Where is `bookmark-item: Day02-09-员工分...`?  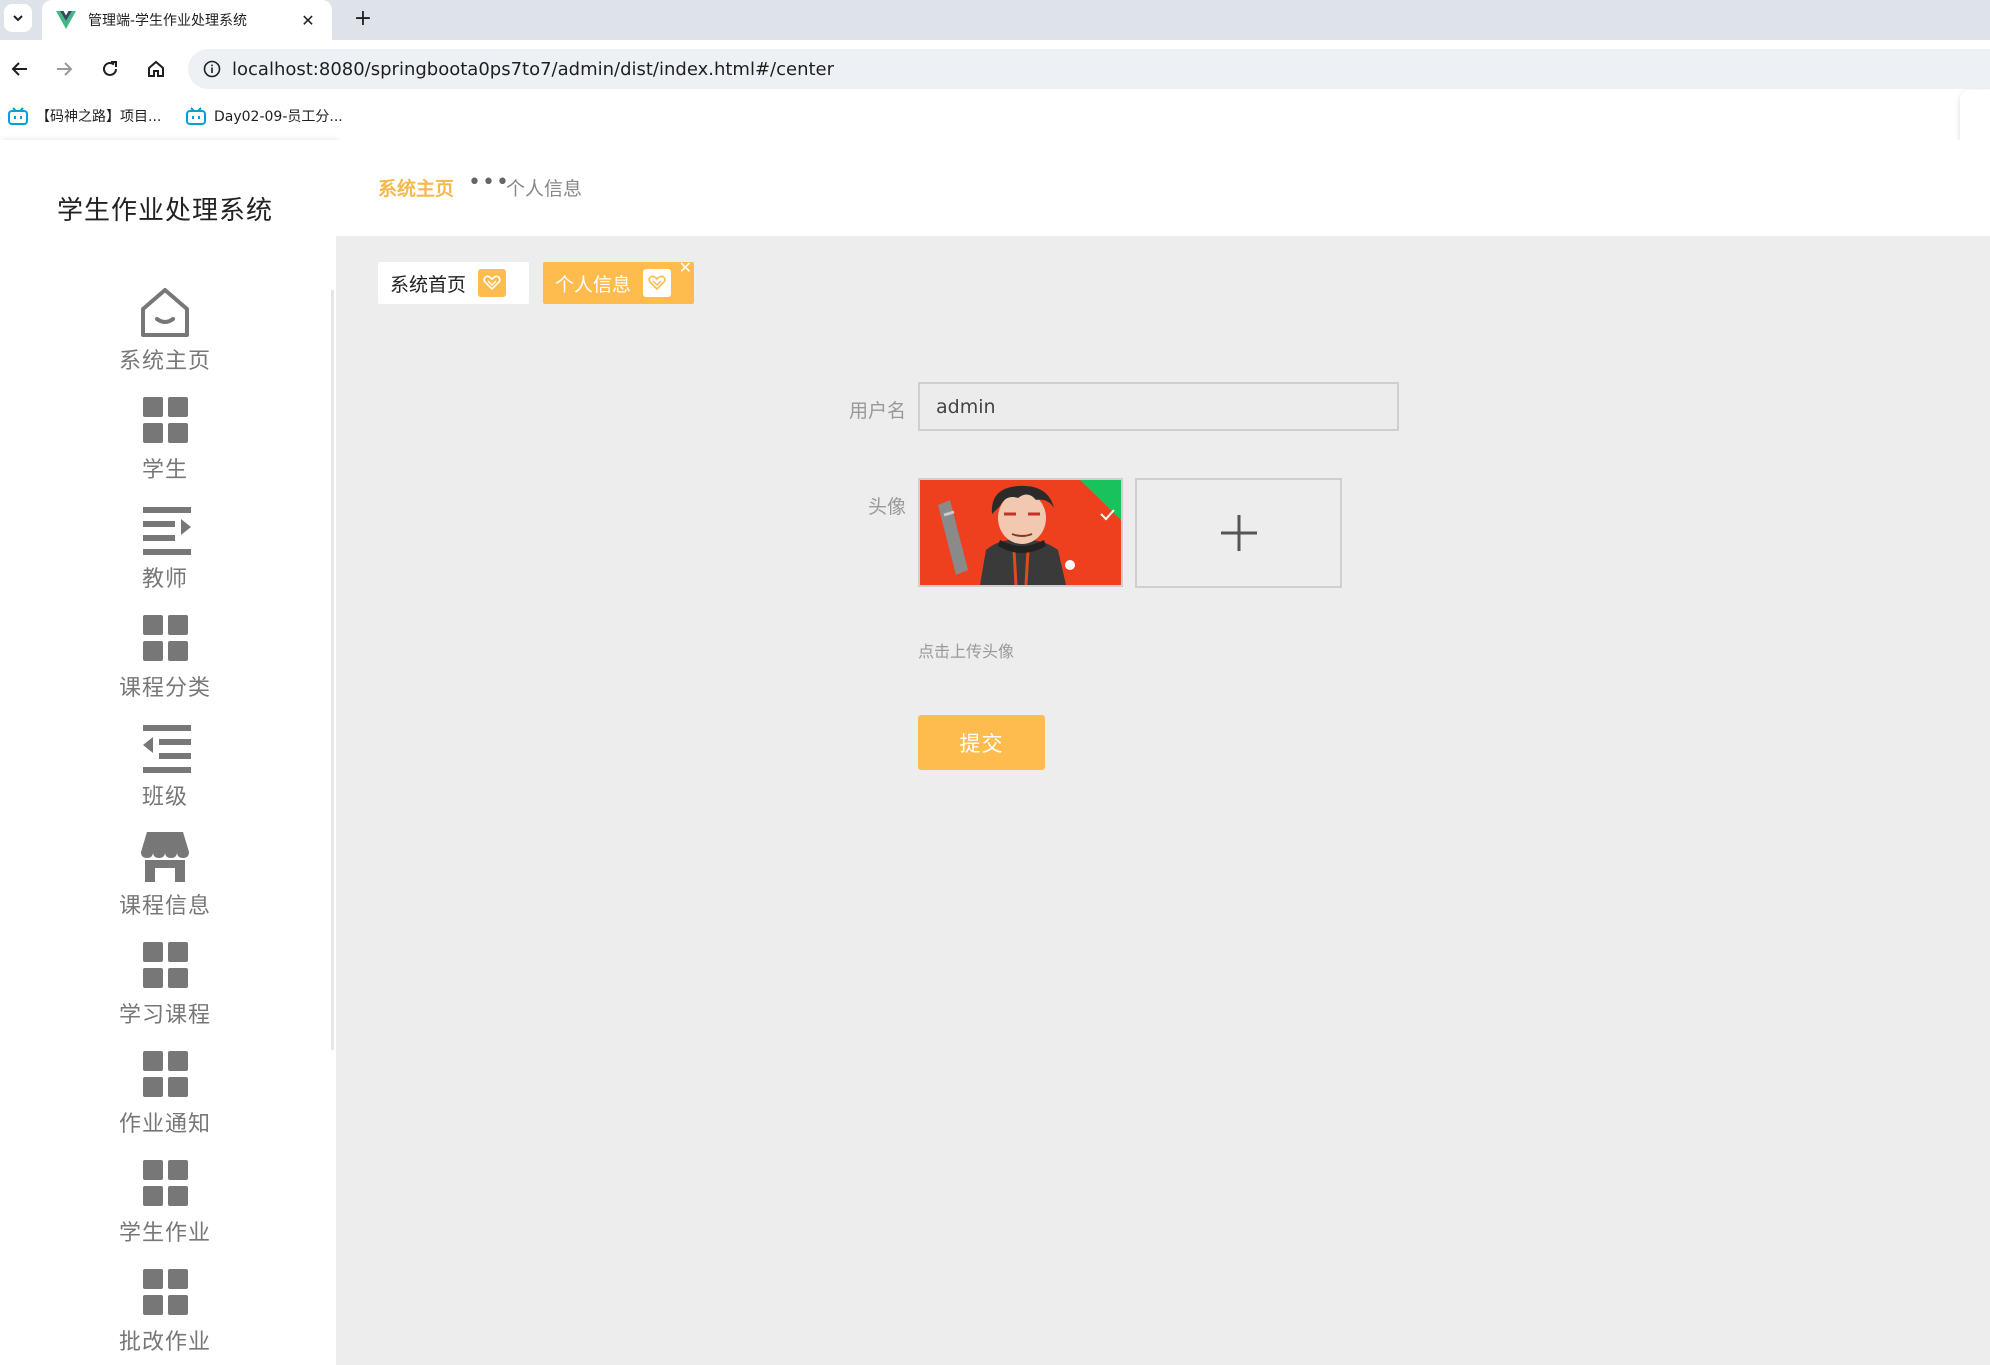
bookmark-item: Day02-09-员工分... is located at coordinates (264, 116).